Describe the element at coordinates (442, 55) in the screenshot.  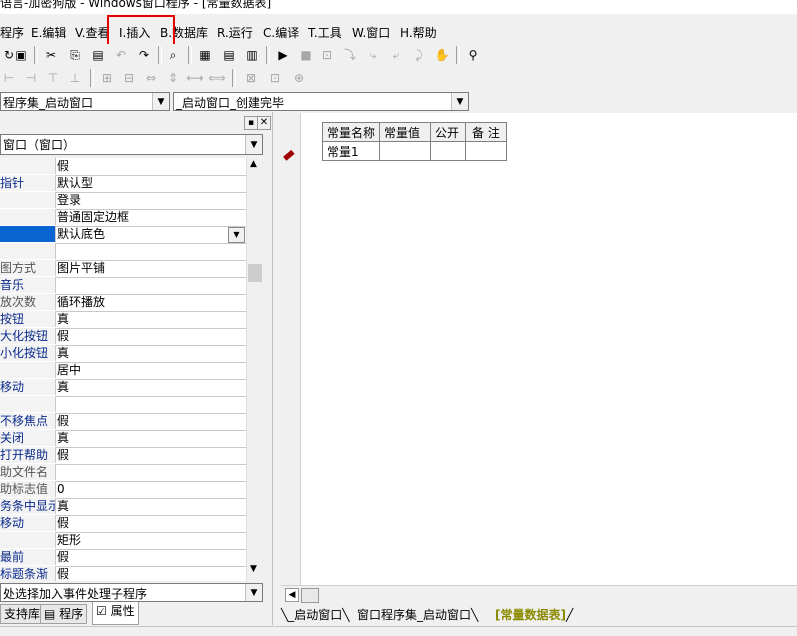
I see `hand-icon: ✋` at that location.